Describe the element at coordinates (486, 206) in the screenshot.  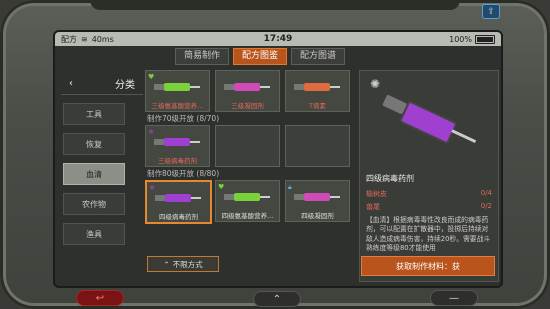
I see `material-count: 0/2` at that location.